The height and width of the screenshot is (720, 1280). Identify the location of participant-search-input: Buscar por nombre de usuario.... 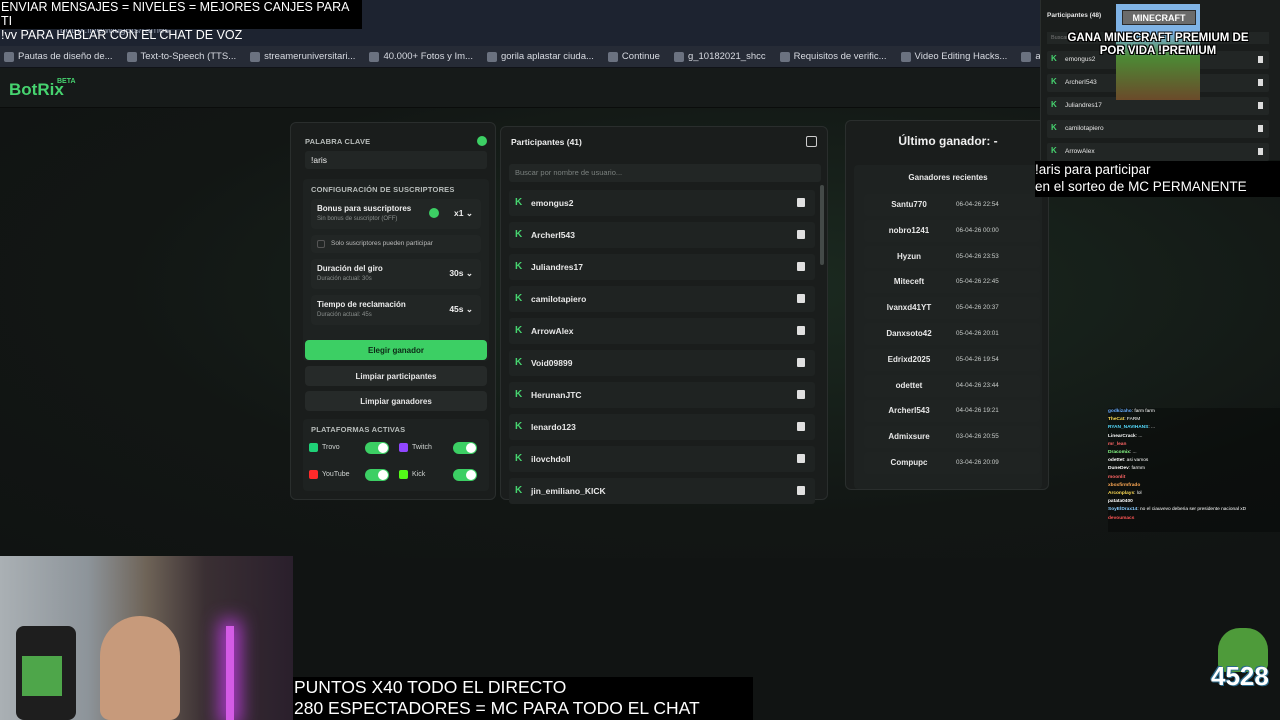
(665, 173).